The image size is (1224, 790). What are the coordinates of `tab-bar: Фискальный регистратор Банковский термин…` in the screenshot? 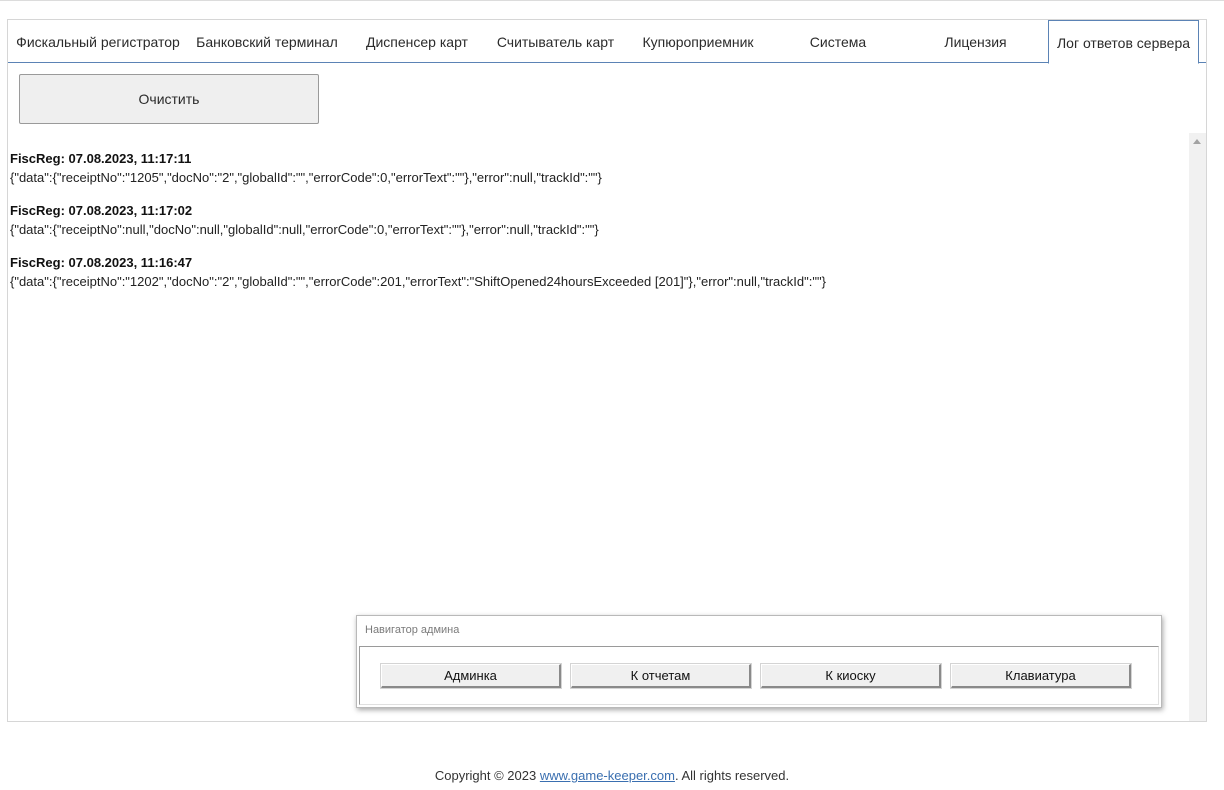 It's located at (607, 42).